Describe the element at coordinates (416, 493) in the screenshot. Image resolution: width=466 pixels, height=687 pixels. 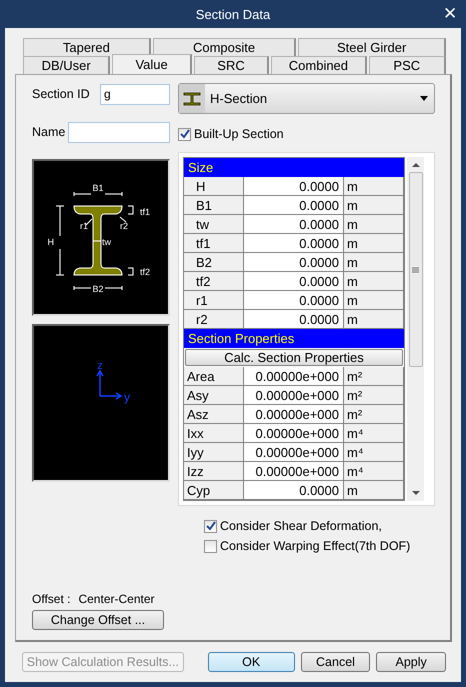
I see `scroll-down-icon` at that location.